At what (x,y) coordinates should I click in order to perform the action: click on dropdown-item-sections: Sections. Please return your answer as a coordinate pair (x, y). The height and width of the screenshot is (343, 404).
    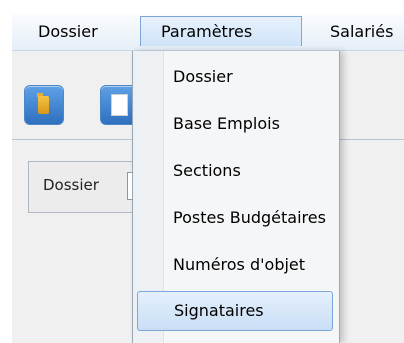
    Looking at the image, I should click on (235, 171).